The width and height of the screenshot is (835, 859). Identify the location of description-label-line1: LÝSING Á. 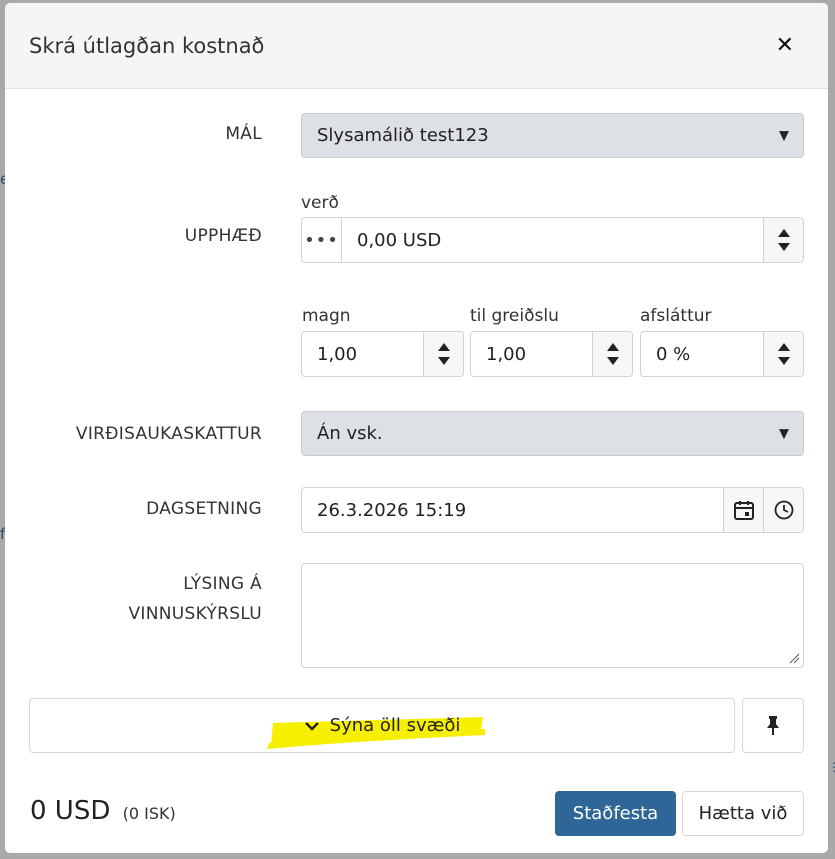
(222, 584).